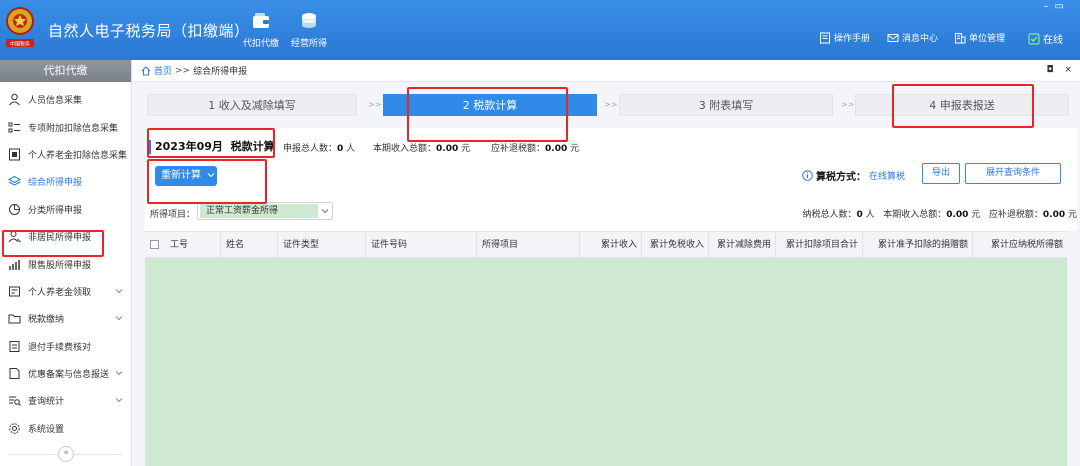 Image resolution: width=1080 pixels, height=466 pixels. I want to click on export-button: 导出, so click(941, 173).